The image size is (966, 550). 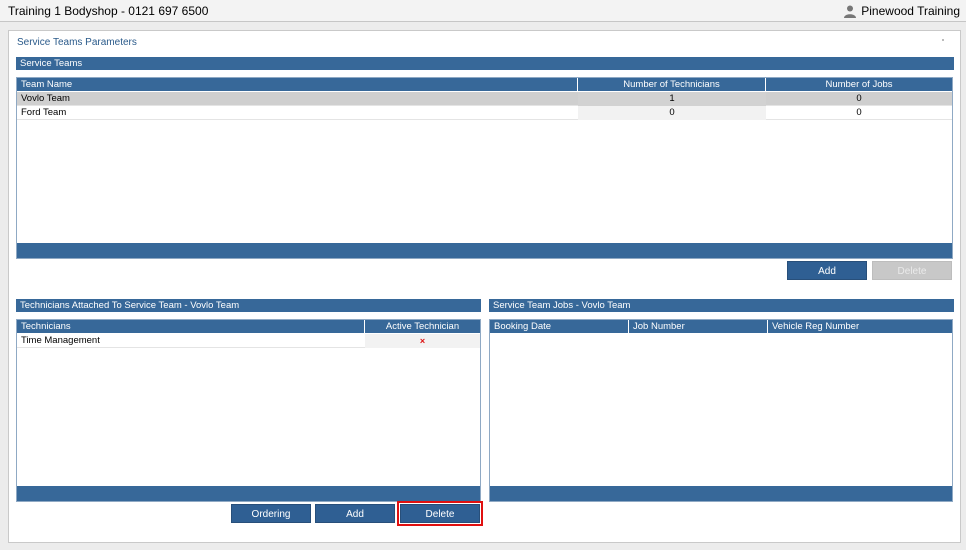 I want to click on table-row-vovlo-team: Vovlo Team 1 0, so click(x=484, y=99).